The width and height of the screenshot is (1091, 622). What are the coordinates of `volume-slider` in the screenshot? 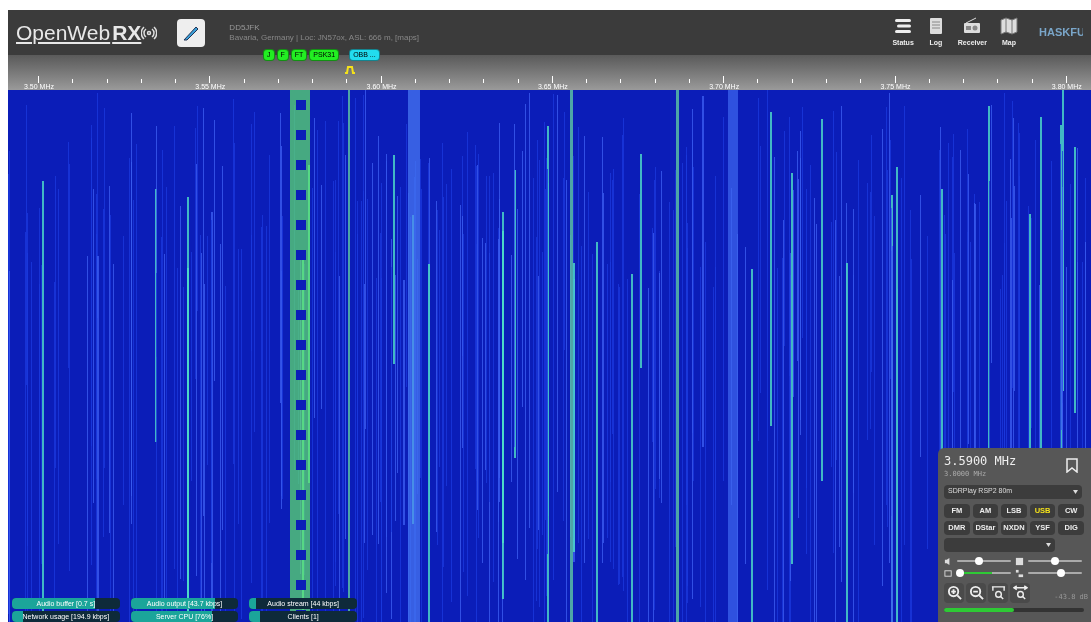 It's located at (984, 561).